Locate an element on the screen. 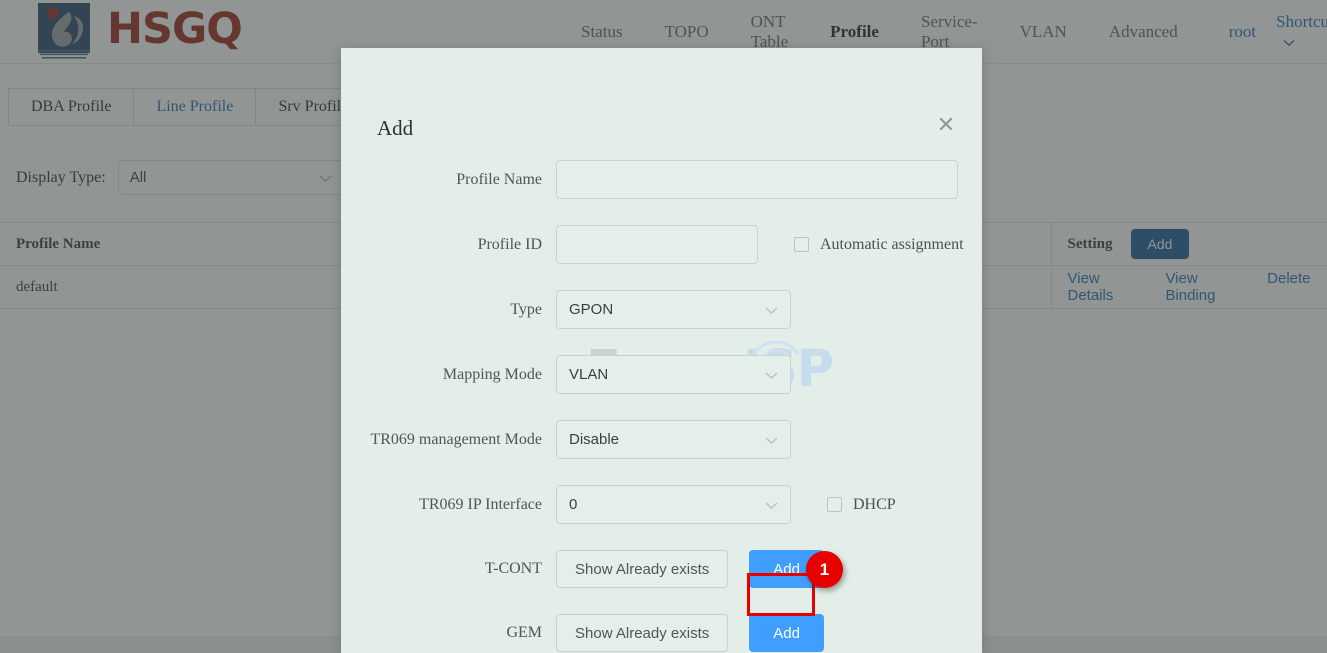 This screenshot has height=653, width=1327. dialog-title: Add is located at coordinates (395, 128).